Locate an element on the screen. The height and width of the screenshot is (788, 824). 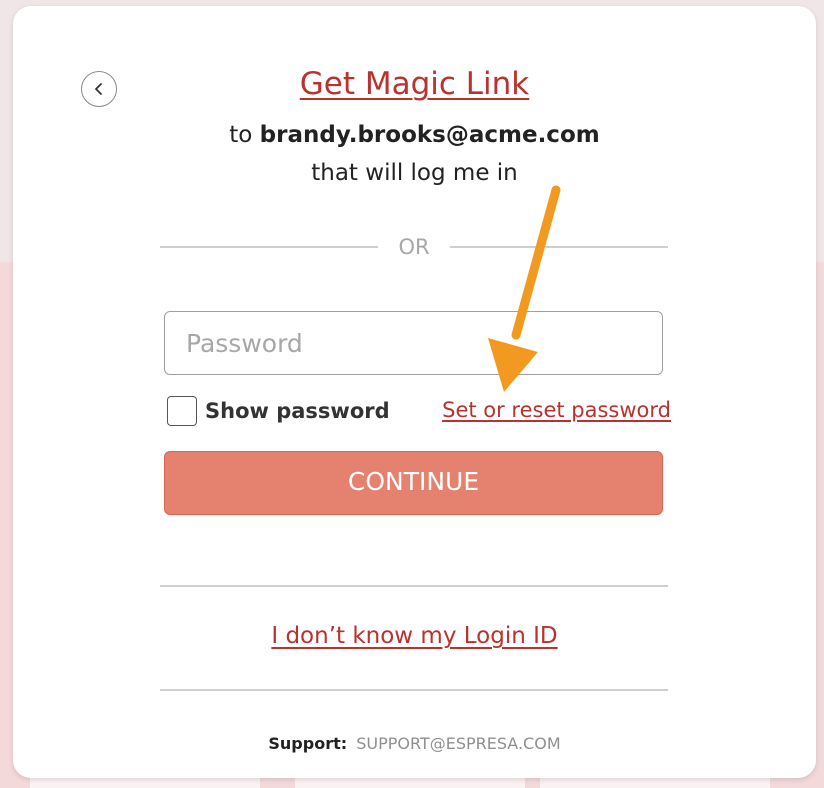
or-separator: OR is located at coordinates (414, 247).